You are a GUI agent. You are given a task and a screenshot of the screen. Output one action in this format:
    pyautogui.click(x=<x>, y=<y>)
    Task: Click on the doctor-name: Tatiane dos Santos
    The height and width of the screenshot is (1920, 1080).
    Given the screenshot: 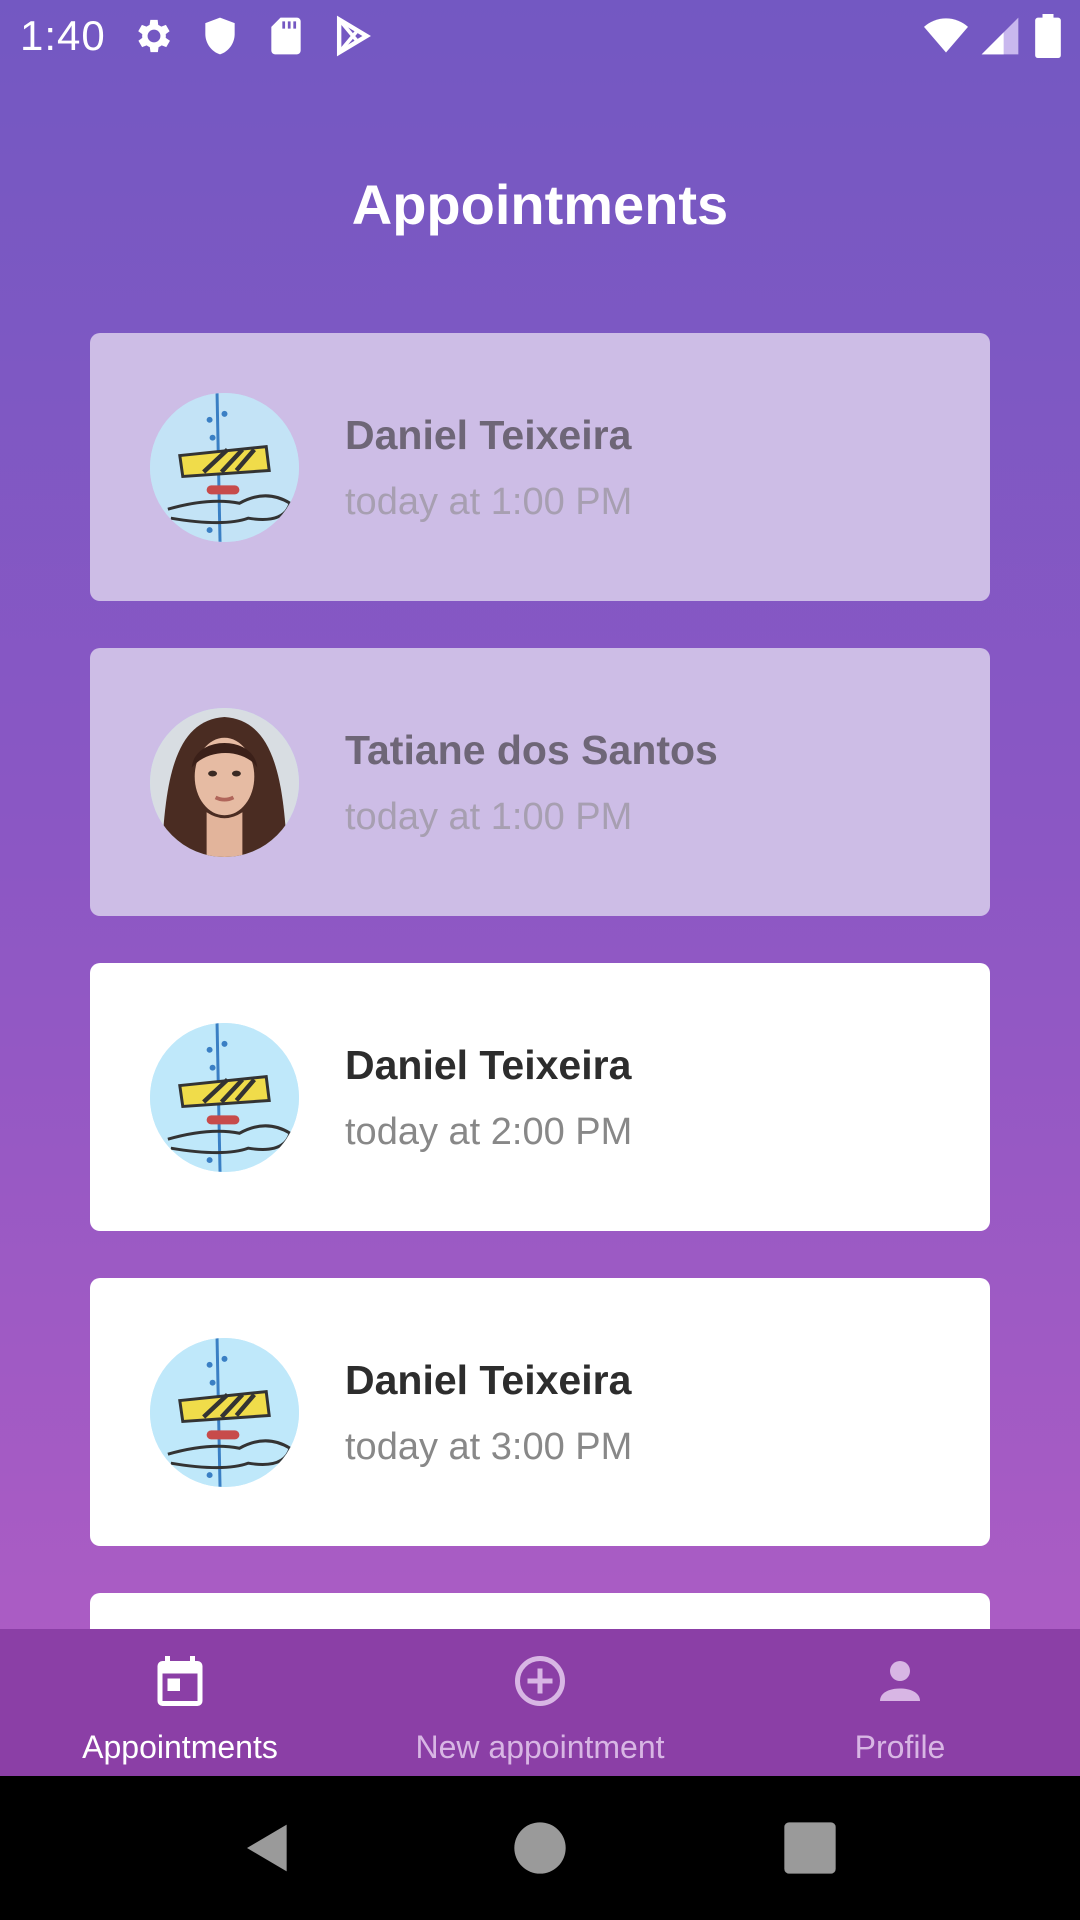 What is the action you would take?
    pyautogui.click(x=531, y=750)
    